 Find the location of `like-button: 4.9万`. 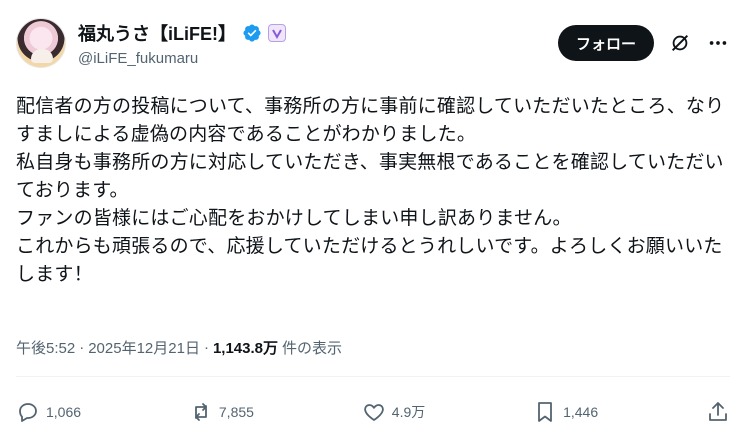

like-button: 4.9万 is located at coordinates (393, 412).